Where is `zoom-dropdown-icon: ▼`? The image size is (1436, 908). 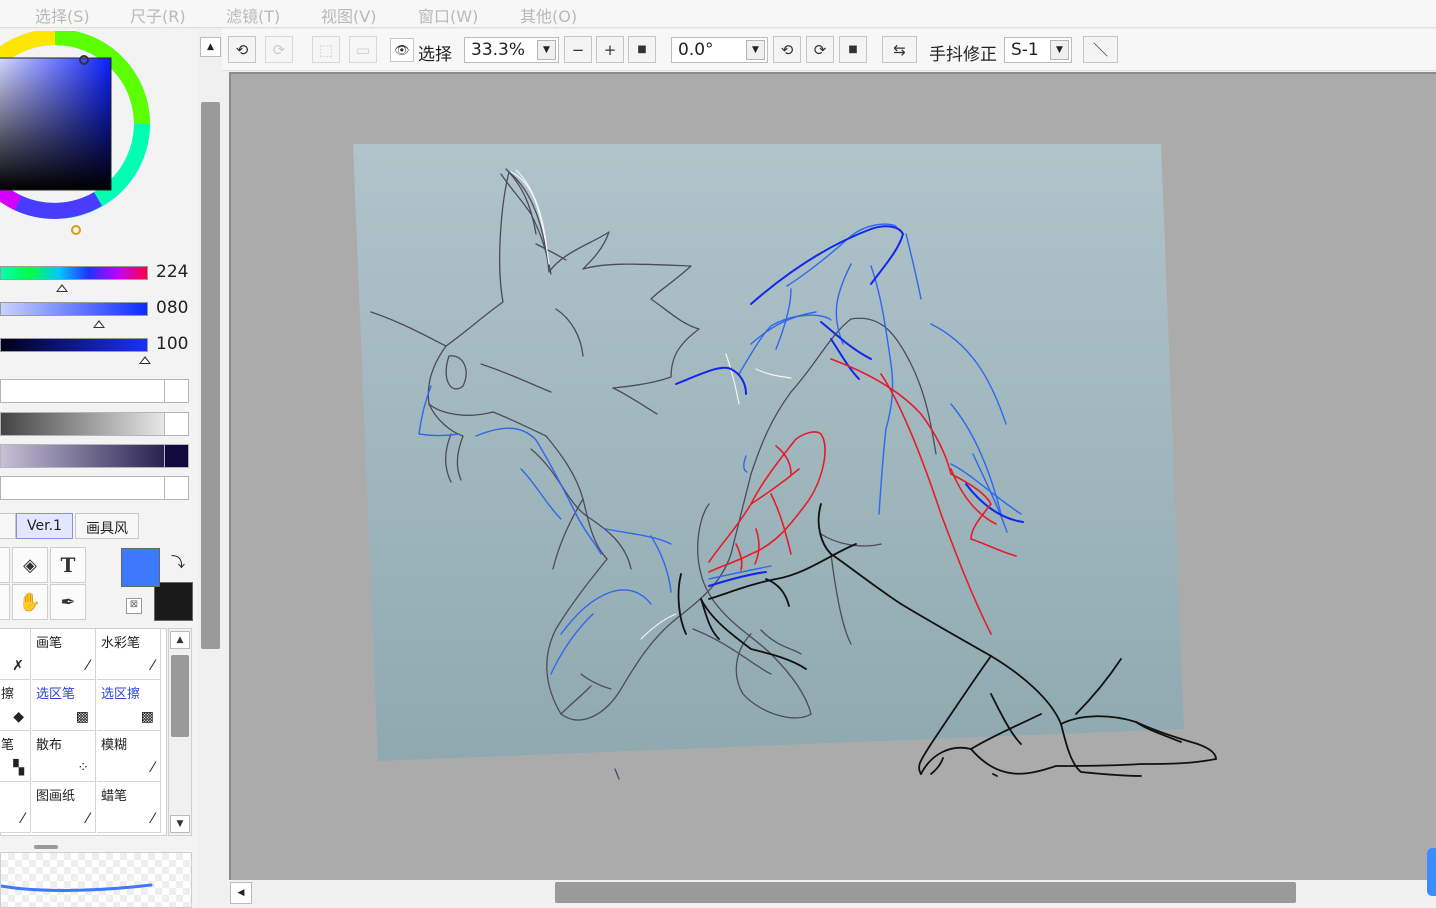
zoom-dropdown-icon: ▼ is located at coordinates (546, 50).